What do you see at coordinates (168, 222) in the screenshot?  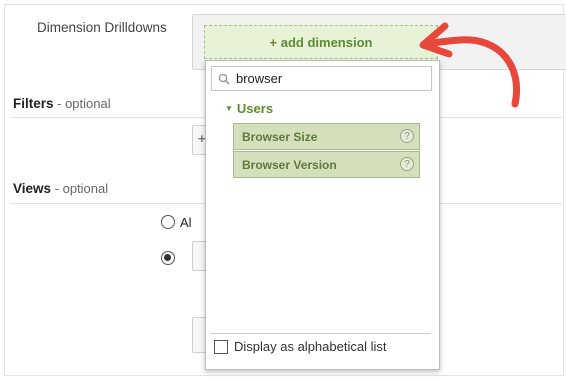 I see `views-all-radio` at bounding box center [168, 222].